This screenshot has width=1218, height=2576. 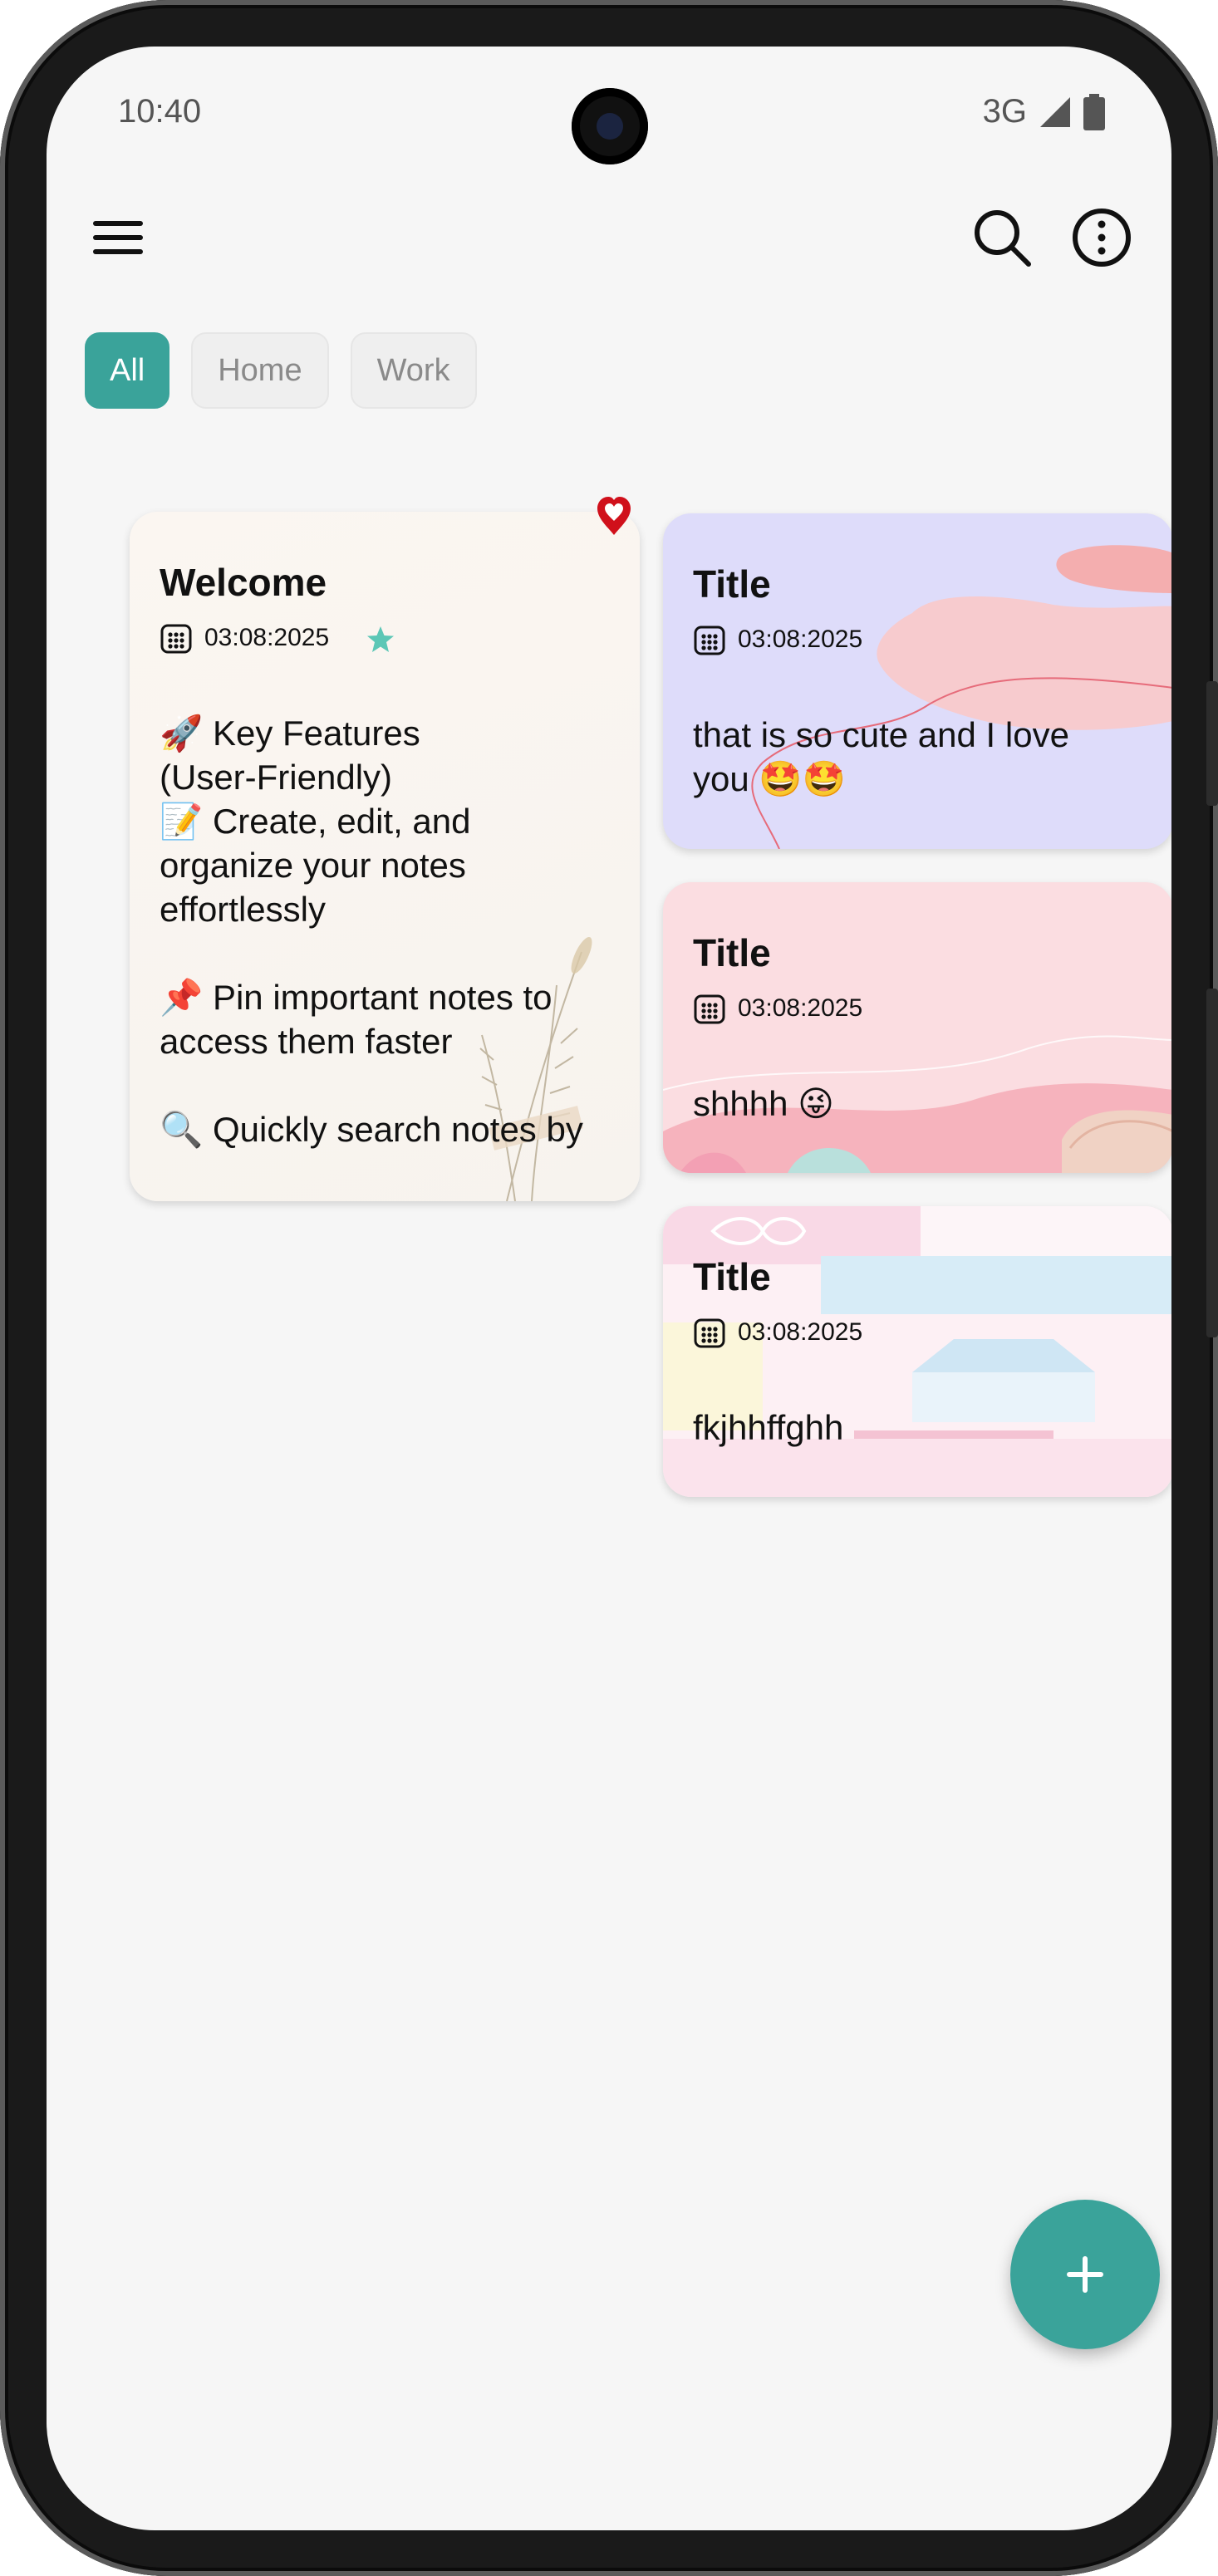 I want to click on network-label: 3G, so click(x=1004, y=111).